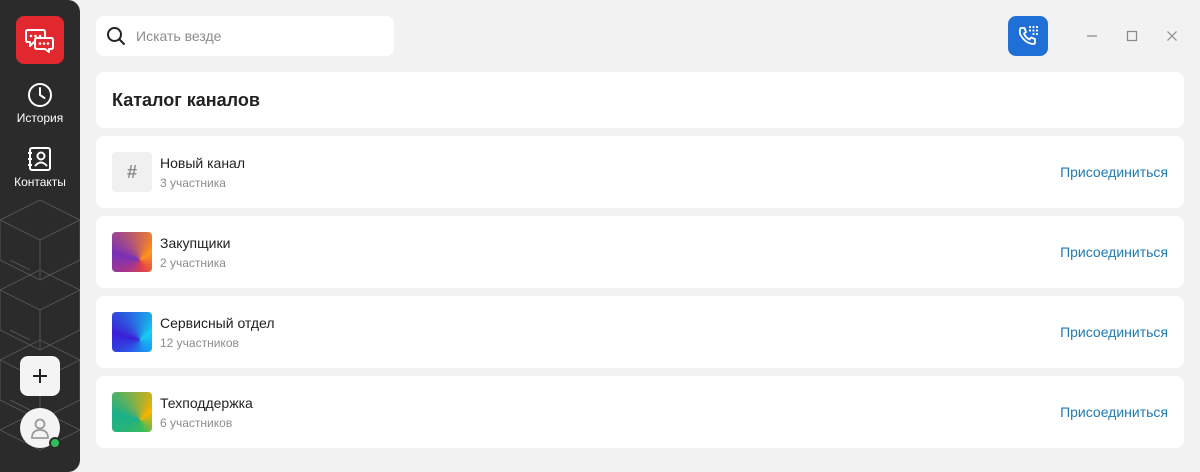 The width and height of the screenshot is (1200, 472). What do you see at coordinates (610, 412) in the screenshot?
I see `channel-info: Техподдержка 6 участников` at bounding box center [610, 412].